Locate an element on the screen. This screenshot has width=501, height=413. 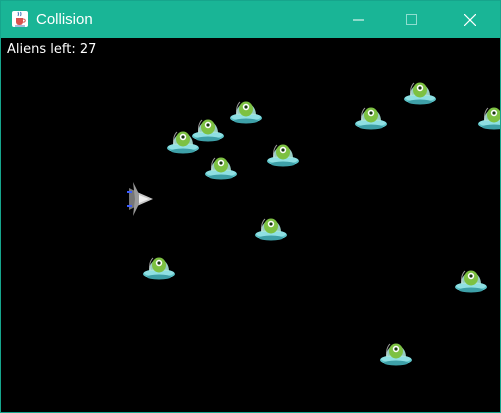
java-cup-icon is located at coordinates (20, 19).